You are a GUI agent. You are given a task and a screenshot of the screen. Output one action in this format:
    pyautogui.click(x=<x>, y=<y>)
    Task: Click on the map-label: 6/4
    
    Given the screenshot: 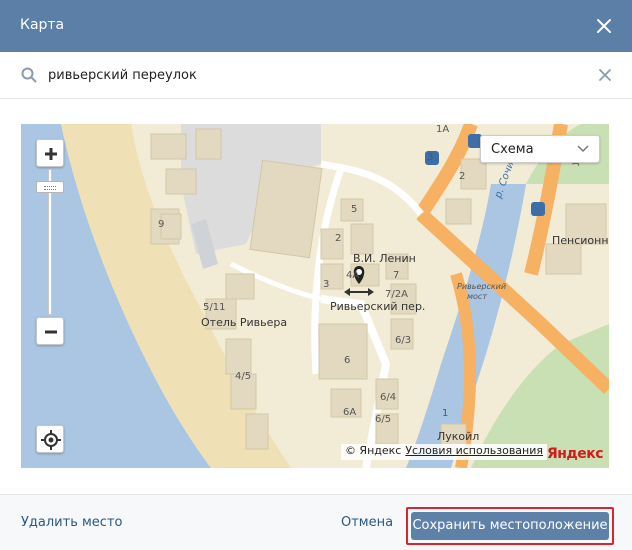 What is the action you would take?
    pyautogui.click(x=388, y=397)
    